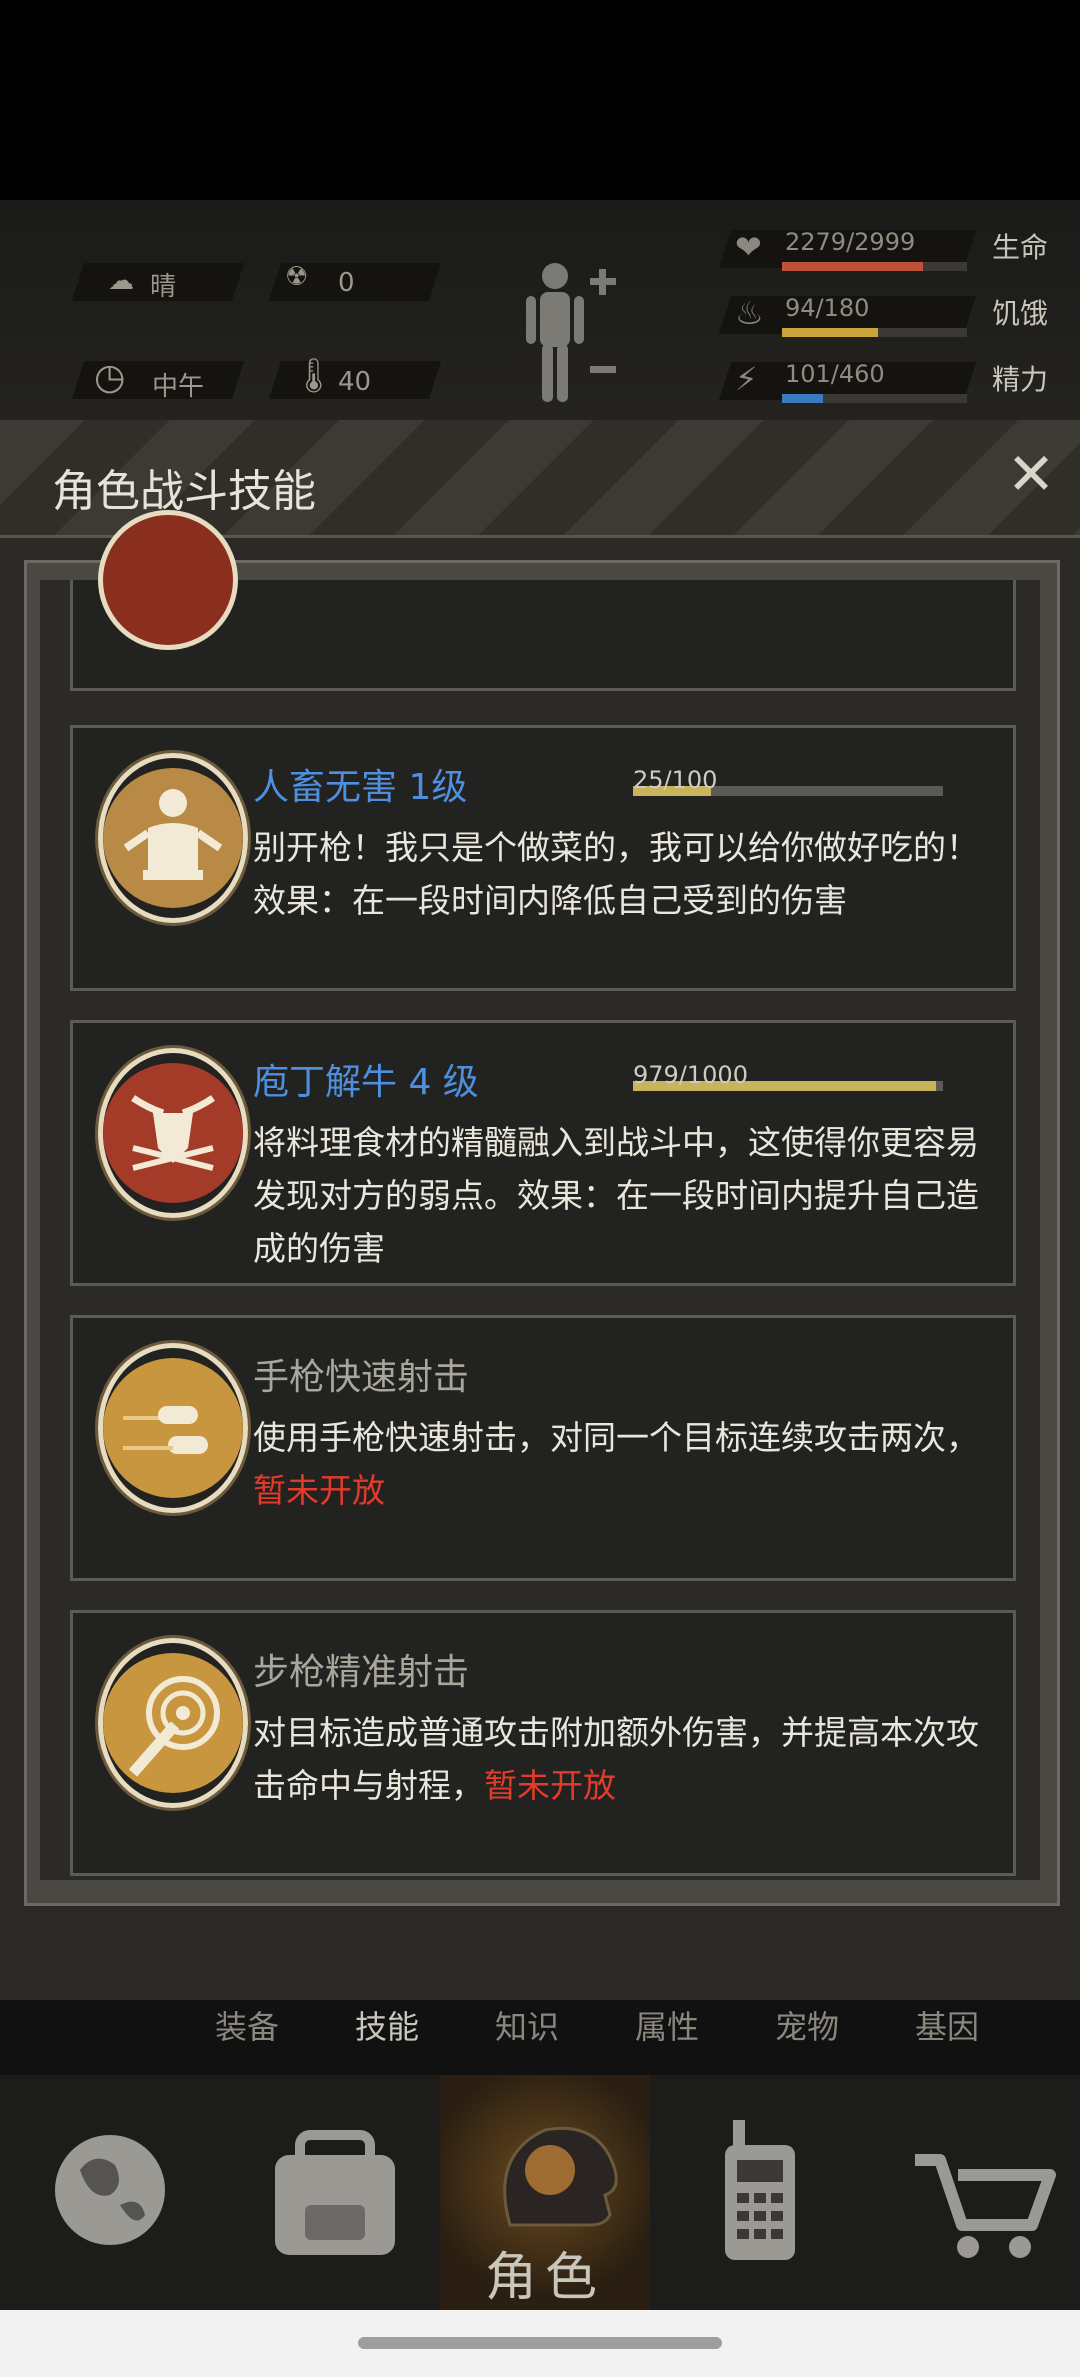 Image resolution: width=1080 pixels, height=2377 pixels. What do you see at coordinates (360, 787) in the screenshot?
I see `skill-name: 人畜无害 1级` at bounding box center [360, 787].